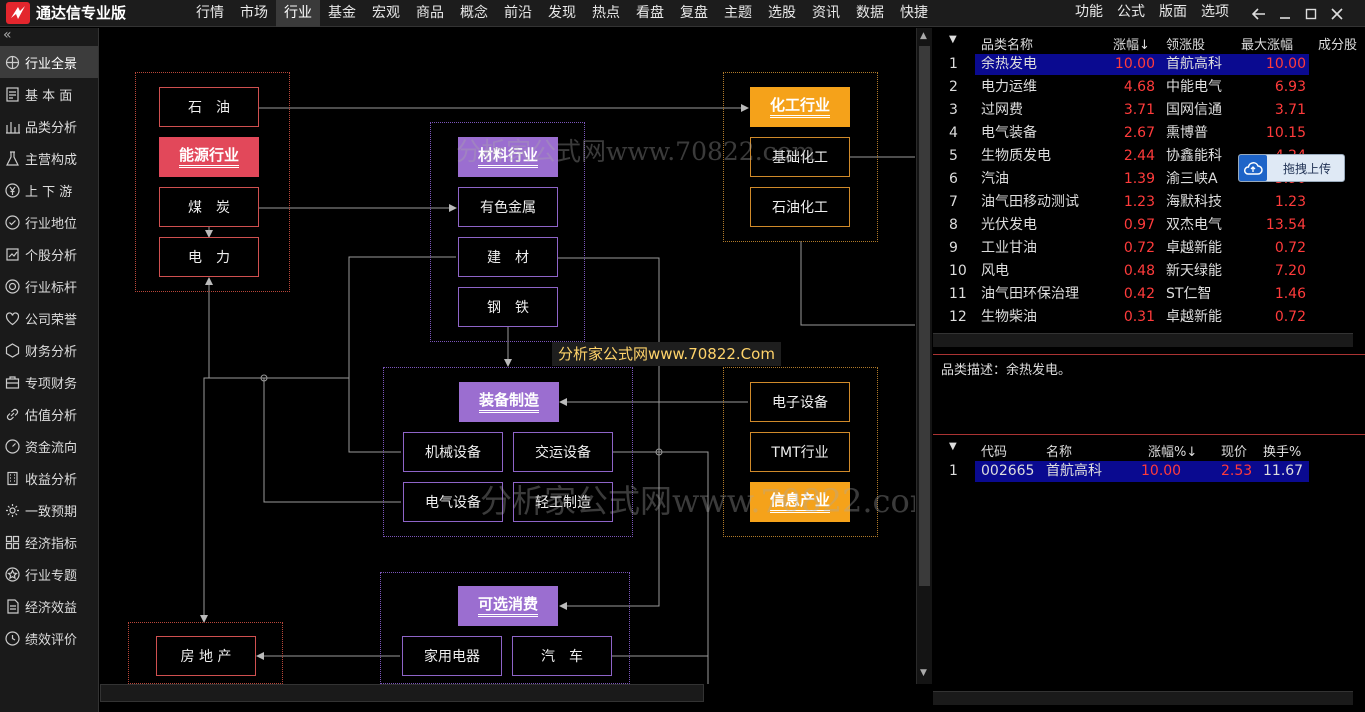  I want to click on category-row: 9 工业甘油 0.72 卓越新能 0.72, so click(1149, 248).